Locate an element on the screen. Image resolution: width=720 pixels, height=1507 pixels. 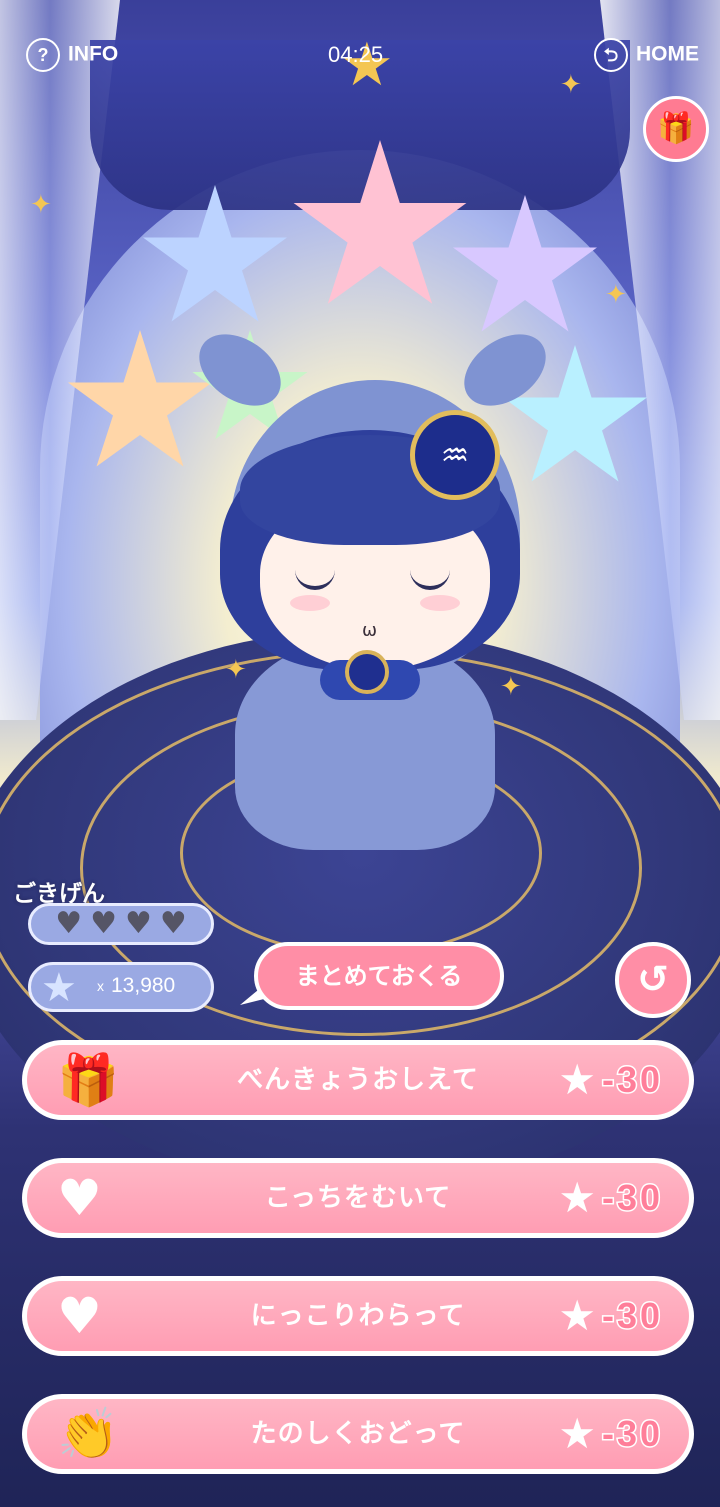
action-button-body: ♥ にっこりわらって ★ -30 is located at coordinates (358, 1316).